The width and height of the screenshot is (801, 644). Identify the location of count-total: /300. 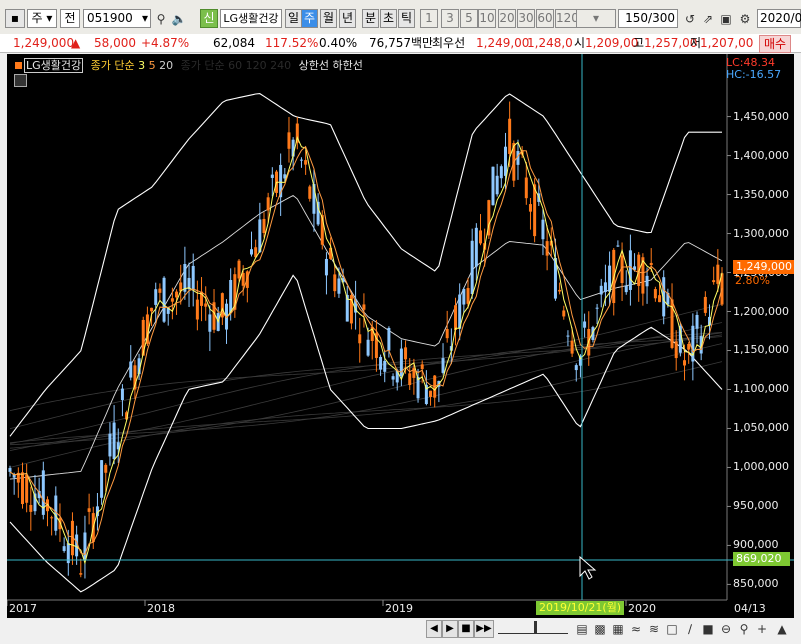
(661, 18).